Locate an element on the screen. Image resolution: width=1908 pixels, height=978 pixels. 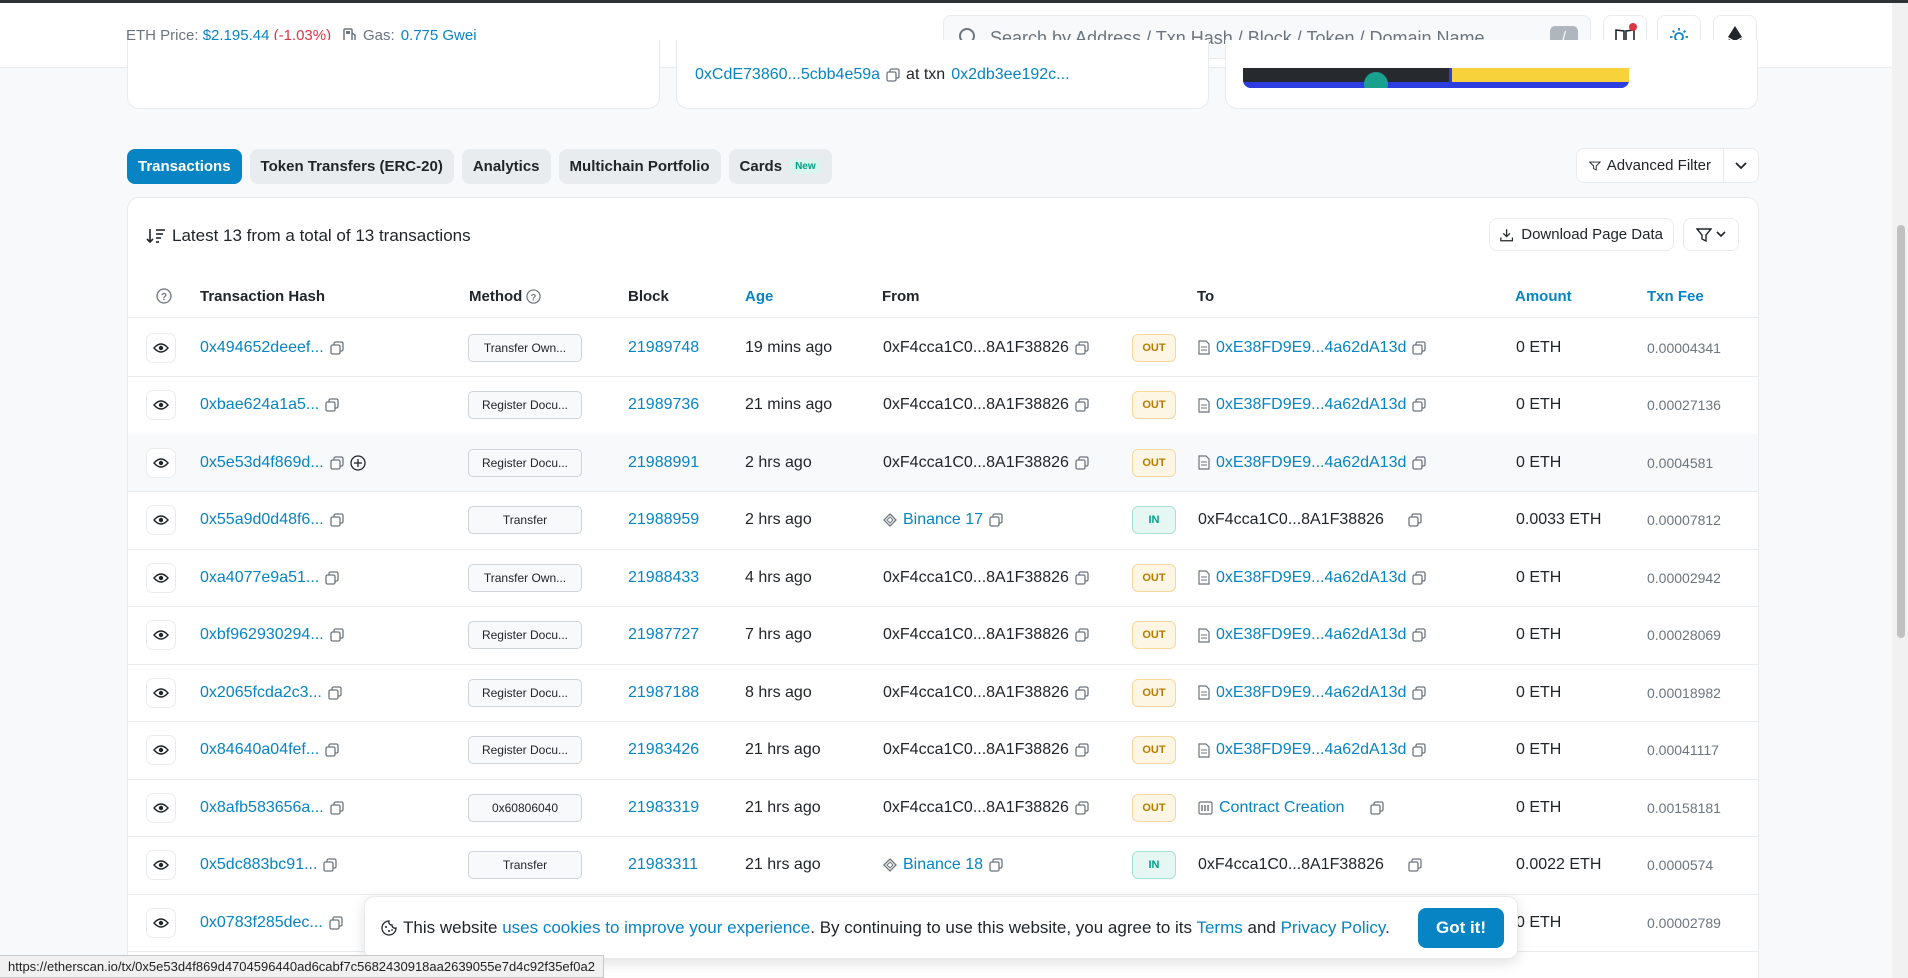
block-link: 21988991 is located at coordinates (663, 463).